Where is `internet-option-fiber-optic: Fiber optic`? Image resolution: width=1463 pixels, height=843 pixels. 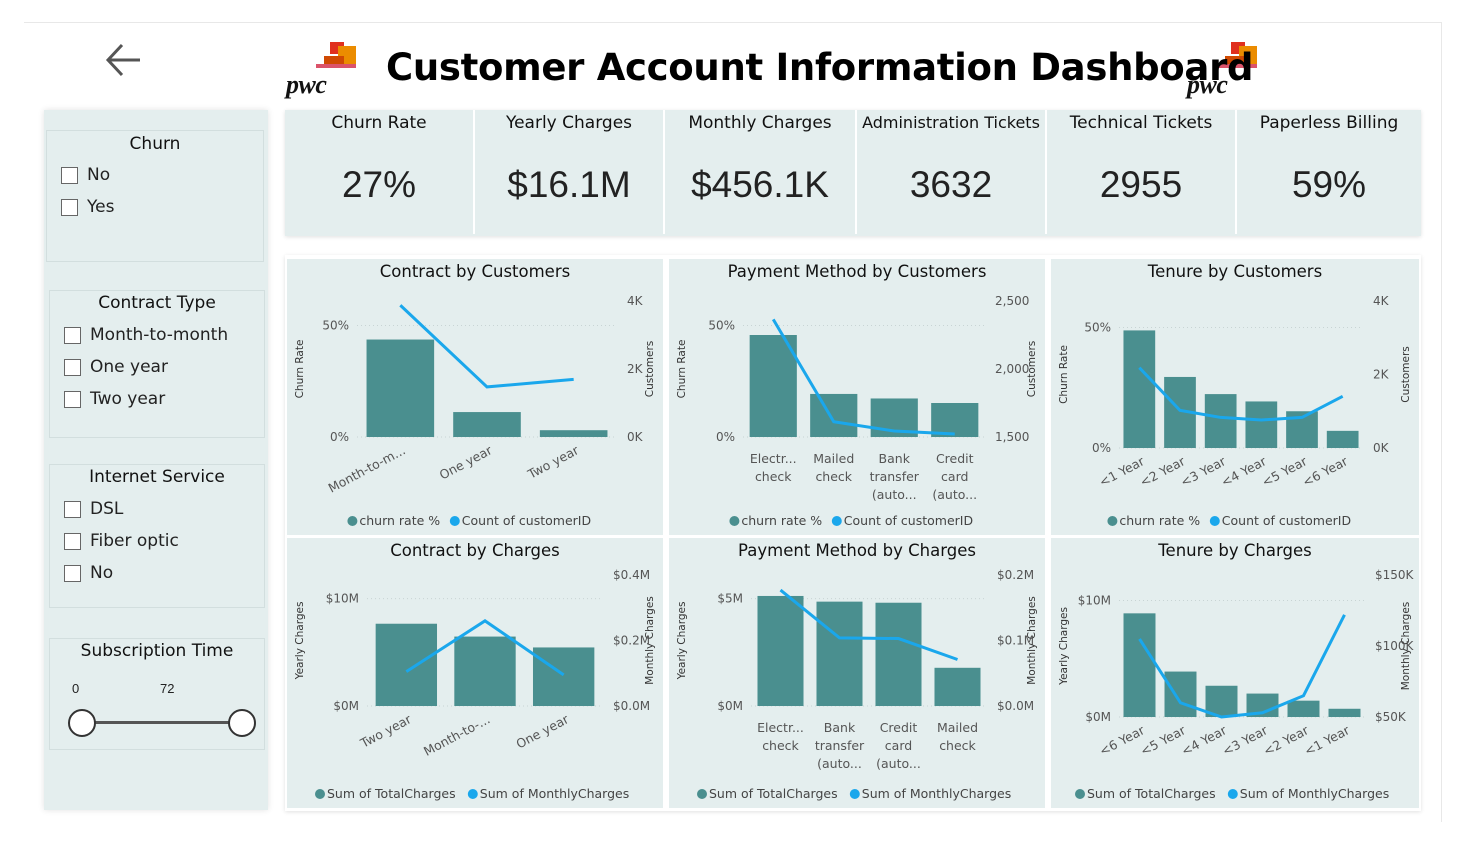 internet-option-fiber-optic: Fiber optic is located at coordinates (121, 541).